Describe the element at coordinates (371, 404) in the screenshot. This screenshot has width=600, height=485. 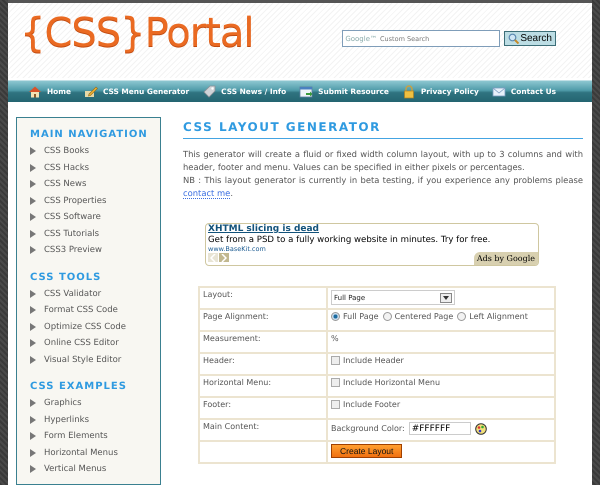
I see `checkbox-label: Include Footer` at that location.